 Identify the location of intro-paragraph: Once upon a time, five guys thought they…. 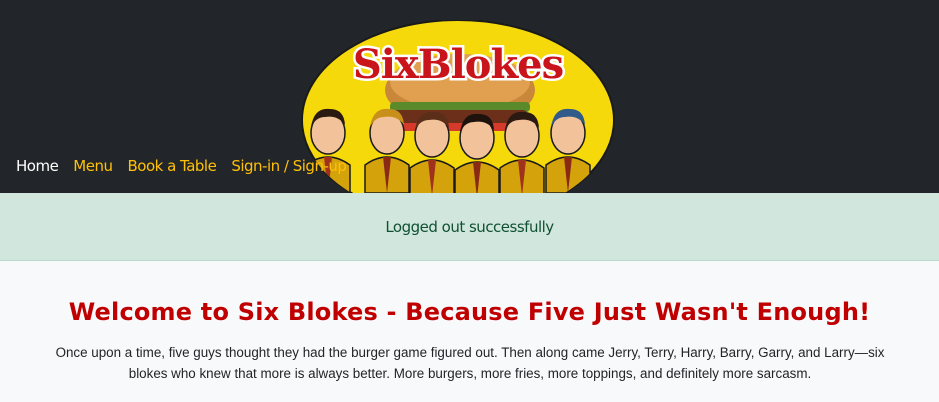
(470, 363).